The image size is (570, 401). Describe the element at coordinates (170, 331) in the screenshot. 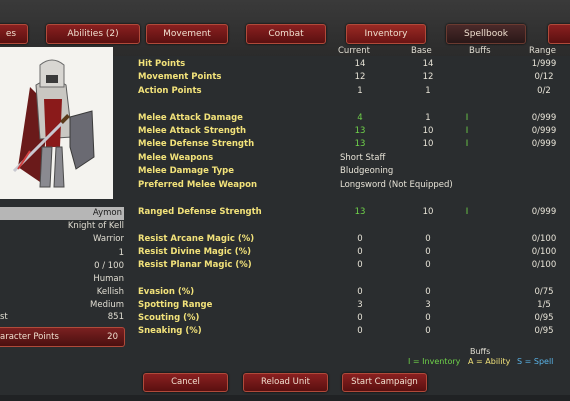

I see `stat-label: Sneaking (%)` at that location.